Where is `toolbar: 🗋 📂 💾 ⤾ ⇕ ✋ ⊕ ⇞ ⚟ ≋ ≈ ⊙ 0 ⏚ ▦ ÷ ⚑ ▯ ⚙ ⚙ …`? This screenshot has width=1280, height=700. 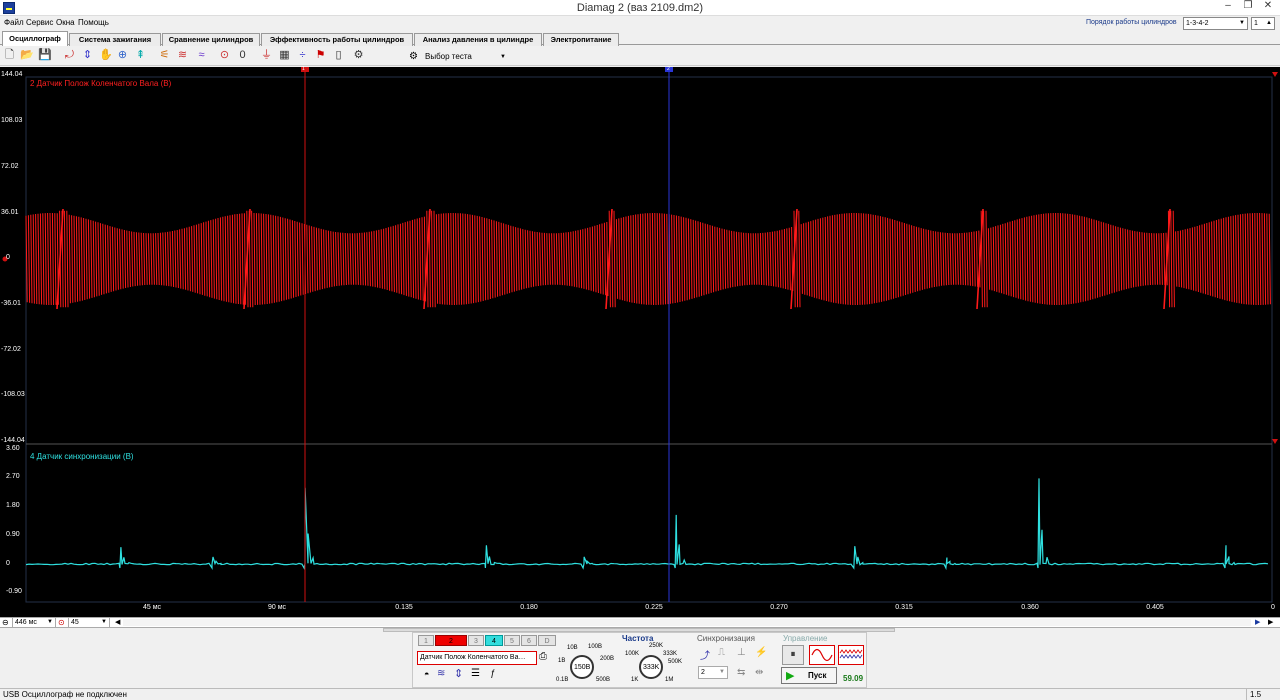 toolbar: 🗋 📂 💾 ⤾ ⇕ ✋ ⊕ ⇞ ⚟ ≋ ≈ ⊙ 0 ⏚ ▦ ÷ ⚑ ▯ ⚙ ⚙ … is located at coordinates (640, 56).